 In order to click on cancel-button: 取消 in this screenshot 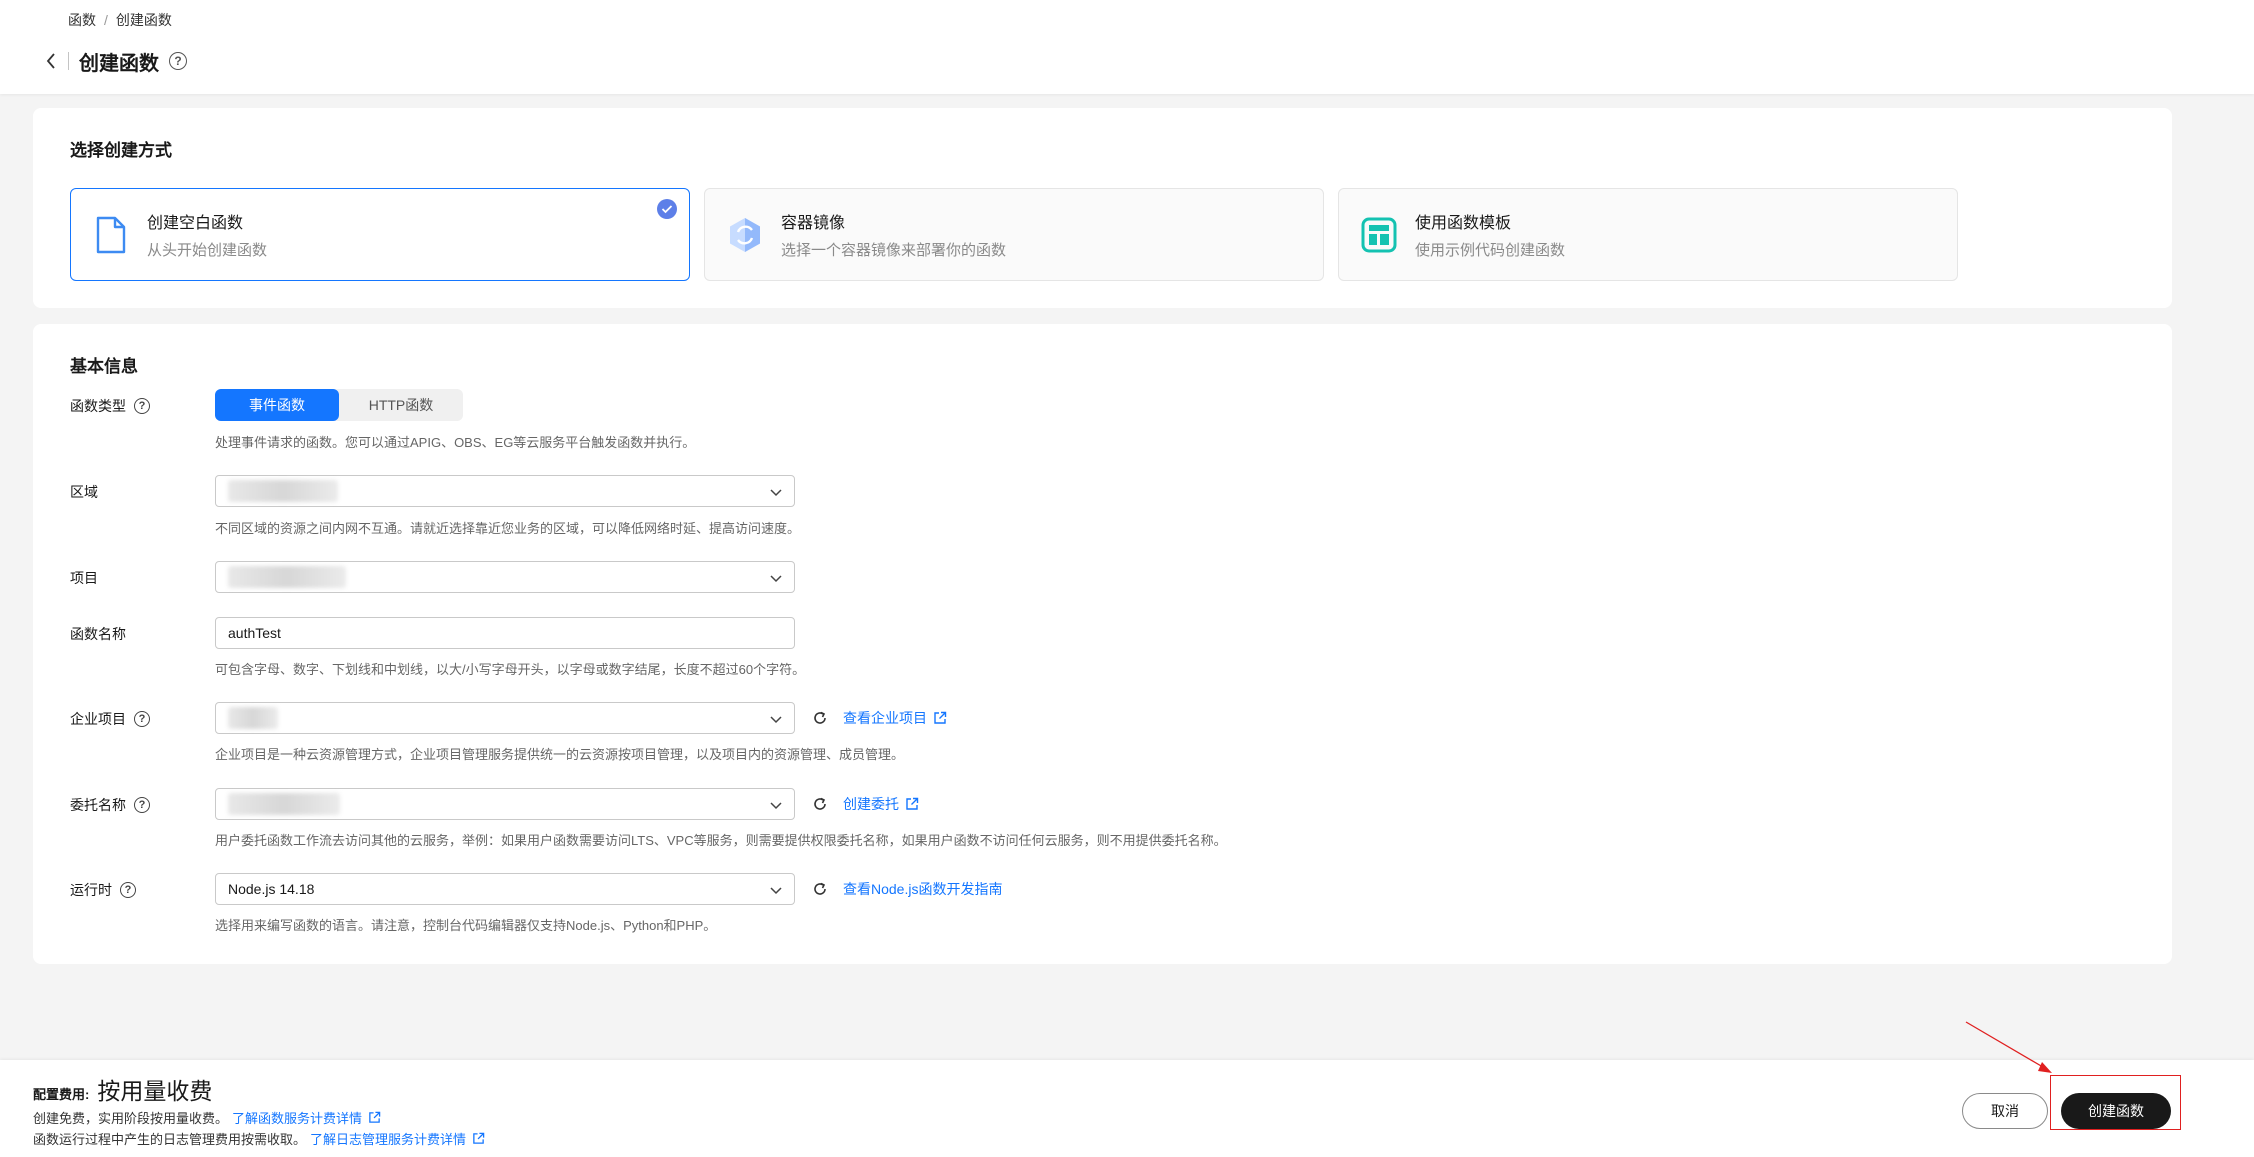, I will do `click(2005, 1111)`.